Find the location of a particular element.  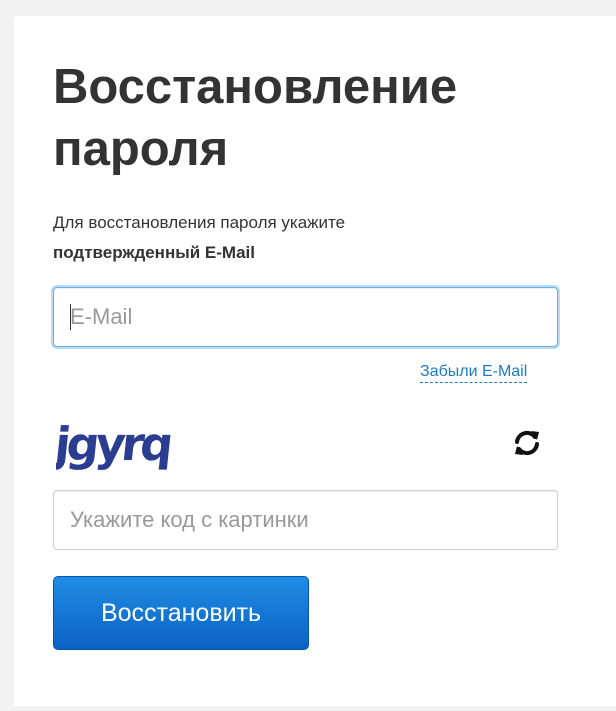

captcha-text: jgyrq is located at coordinates (114, 444).